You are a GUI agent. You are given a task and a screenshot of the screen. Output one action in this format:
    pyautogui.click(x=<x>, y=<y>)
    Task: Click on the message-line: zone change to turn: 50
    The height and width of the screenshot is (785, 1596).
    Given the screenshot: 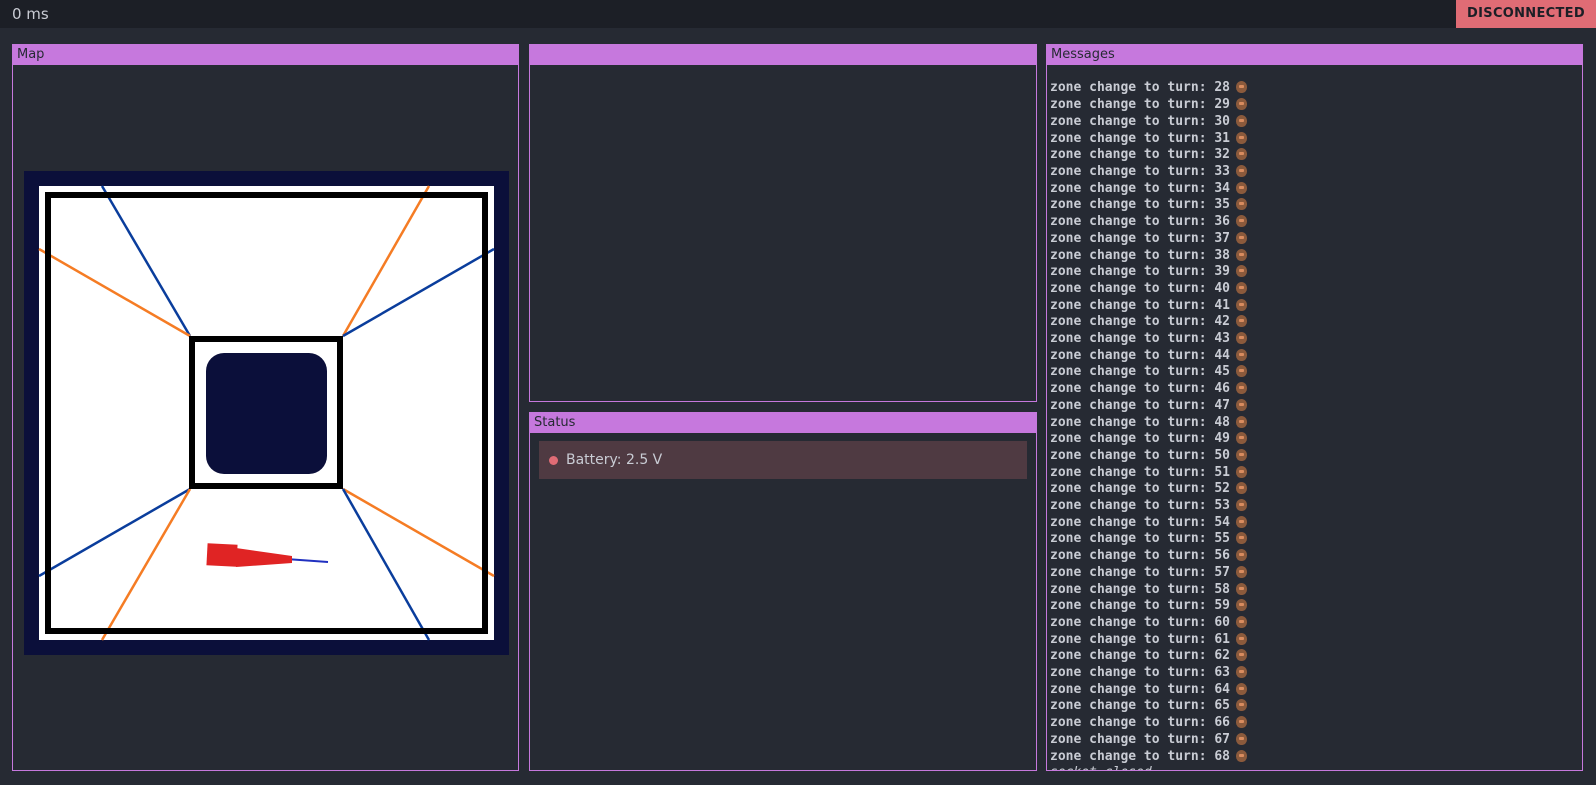 What is the action you would take?
    pyautogui.click(x=1149, y=456)
    